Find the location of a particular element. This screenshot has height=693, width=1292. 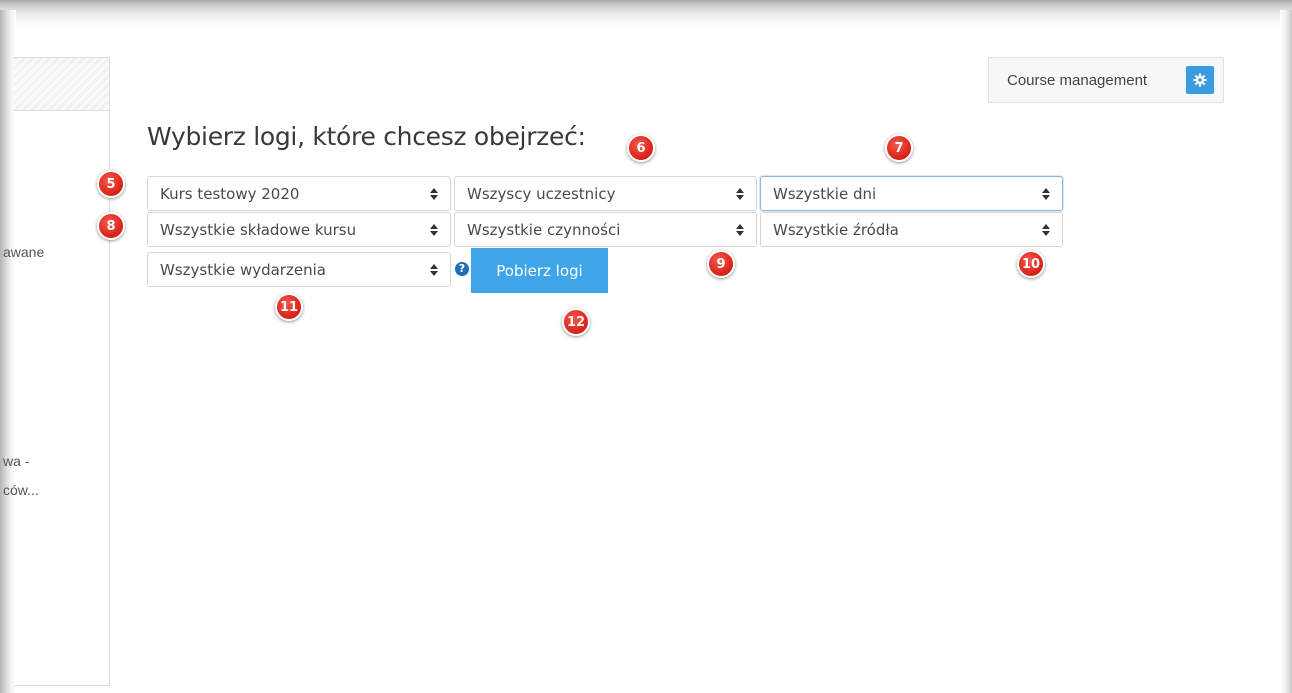

sources-select-value: Wszystkie źródła is located at coordinates (836, 229).